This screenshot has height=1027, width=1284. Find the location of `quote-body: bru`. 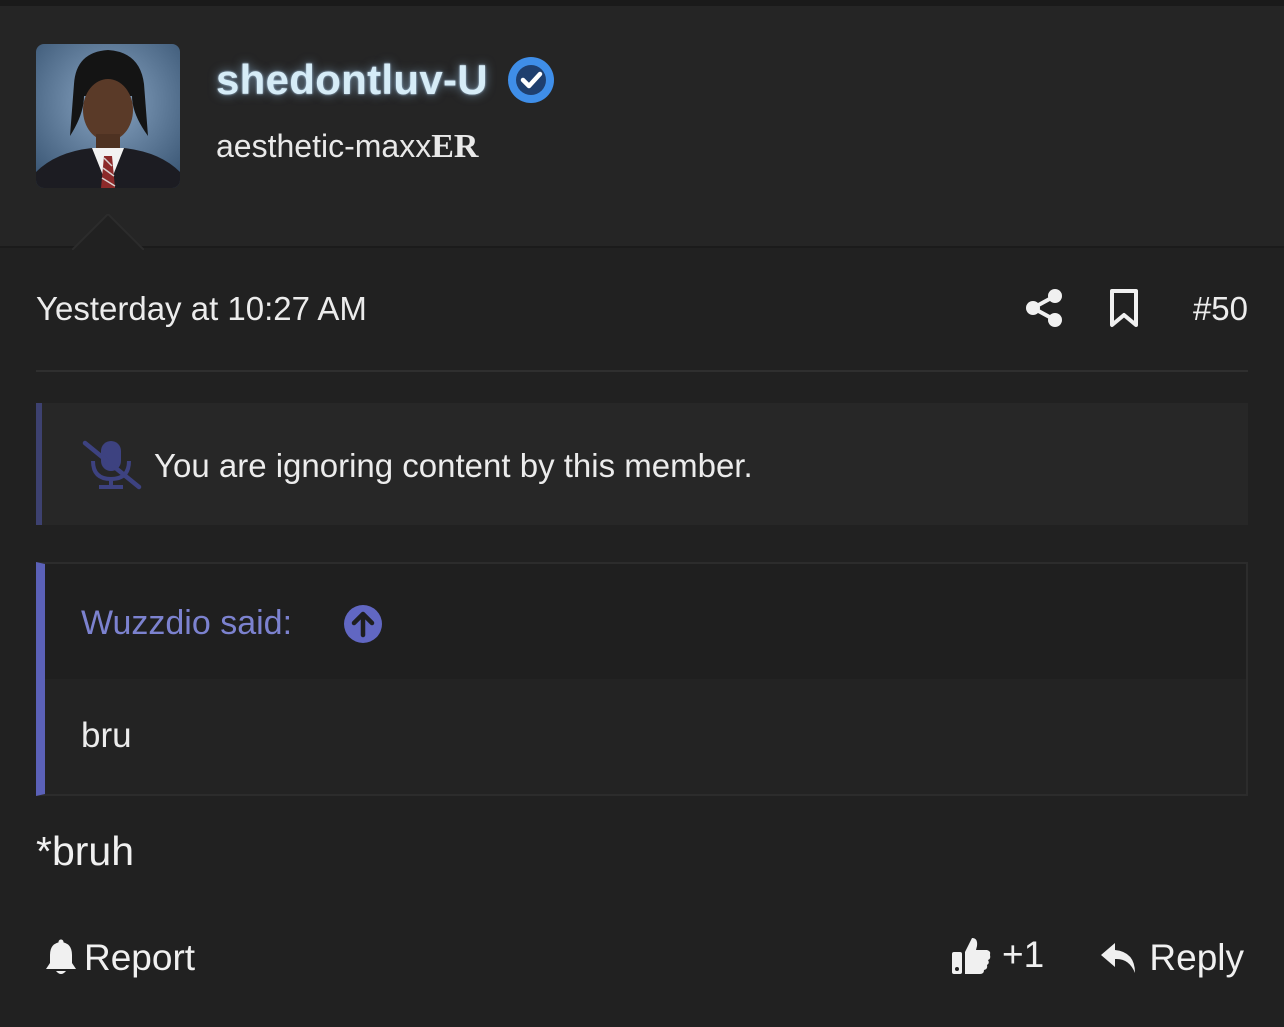

quote-body: bru is located at coordinates (106, 735).